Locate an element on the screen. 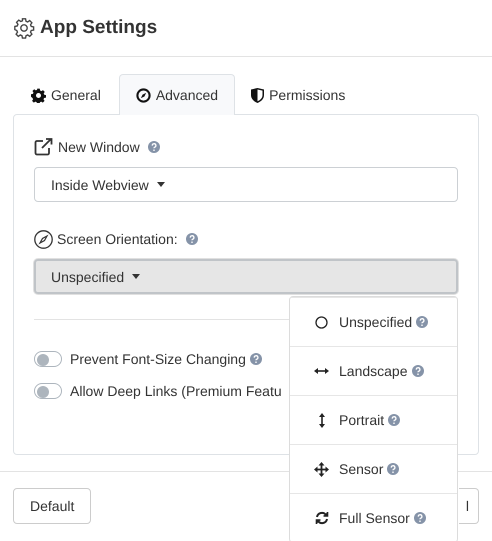 The image size is (492, 541). tab: Advanced is located at coordinates (177, 94).